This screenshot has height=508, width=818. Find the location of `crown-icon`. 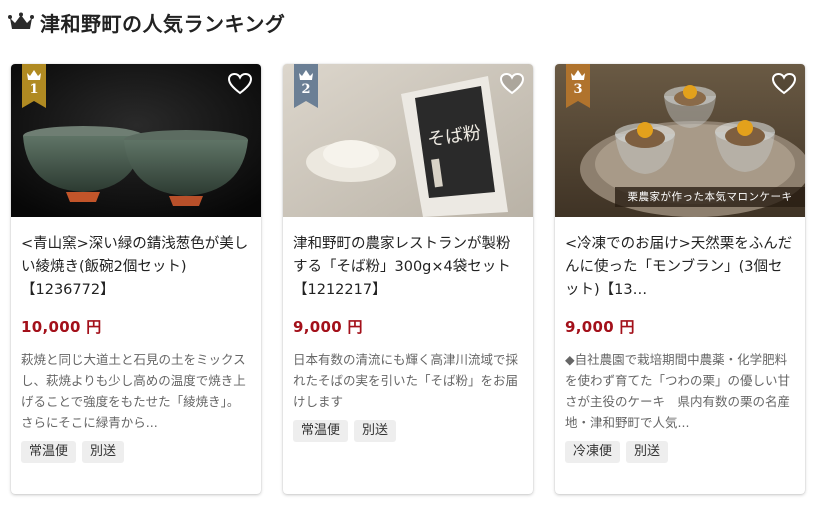

crown-icon is located at coordinates (21, 20).